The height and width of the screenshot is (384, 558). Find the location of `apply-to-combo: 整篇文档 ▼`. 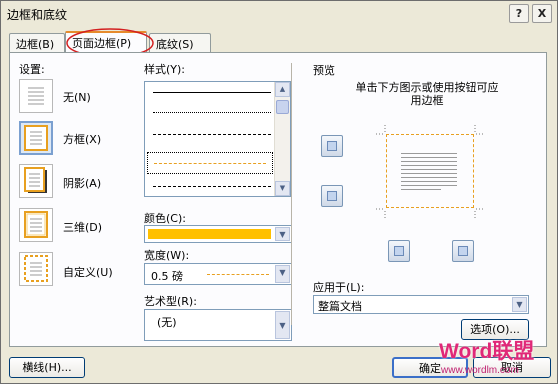

apply-to-combo: 整篇文档 ▼ is located at coordinates (421, 304).